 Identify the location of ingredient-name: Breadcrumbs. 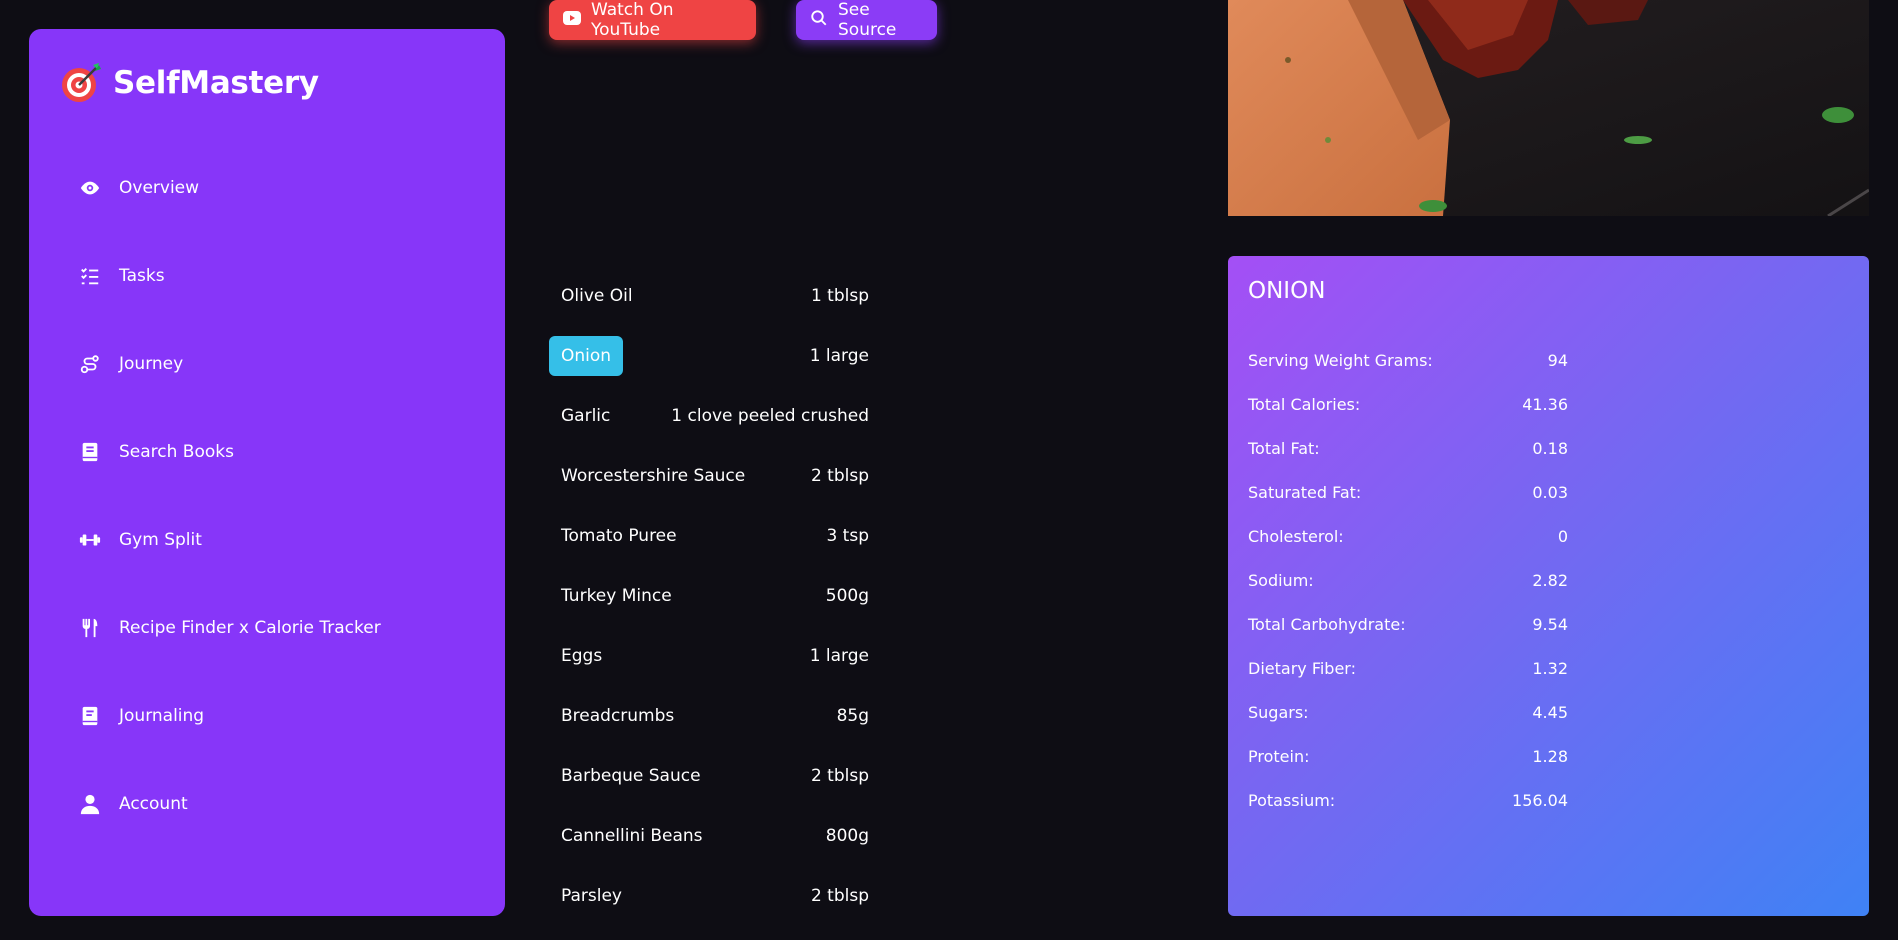
(617, 716).